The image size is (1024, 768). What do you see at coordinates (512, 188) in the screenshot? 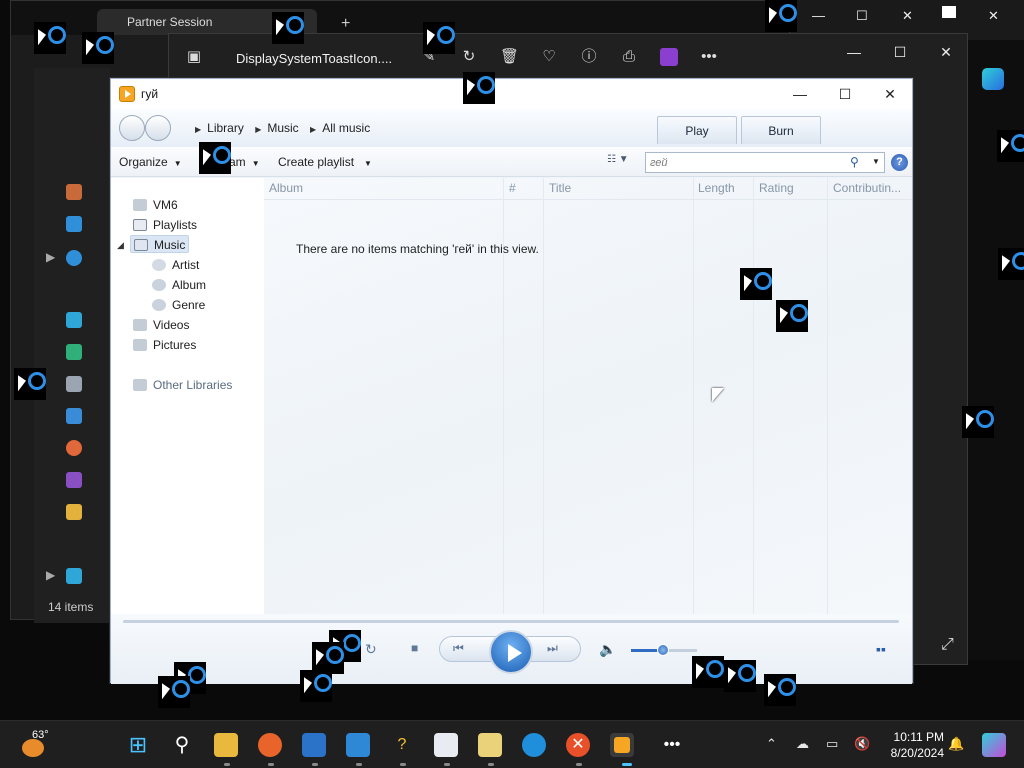
I see `column-number: #` at bounding box center [512, 188].